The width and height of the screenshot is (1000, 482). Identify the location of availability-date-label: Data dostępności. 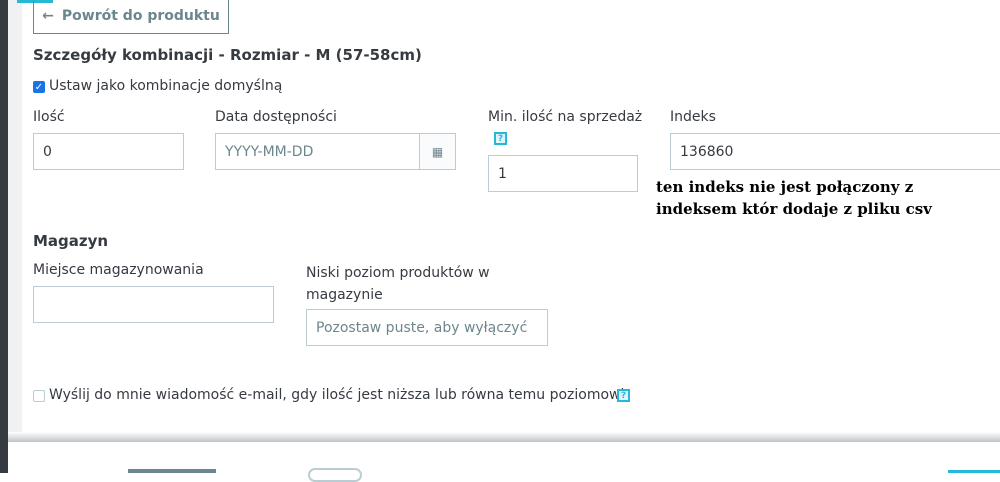
(276, 117).